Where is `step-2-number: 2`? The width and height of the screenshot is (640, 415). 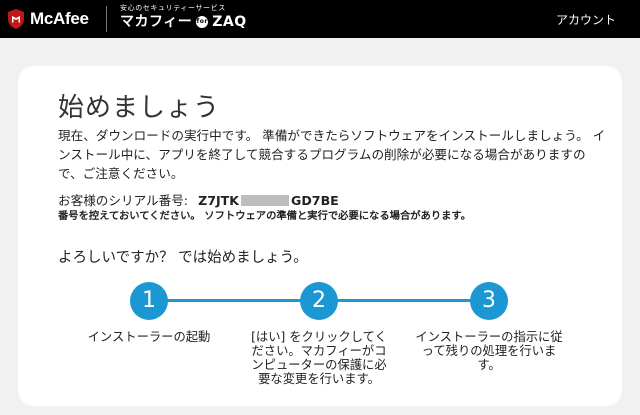
step-2-number: 2 is located at coordinates (319, 301).